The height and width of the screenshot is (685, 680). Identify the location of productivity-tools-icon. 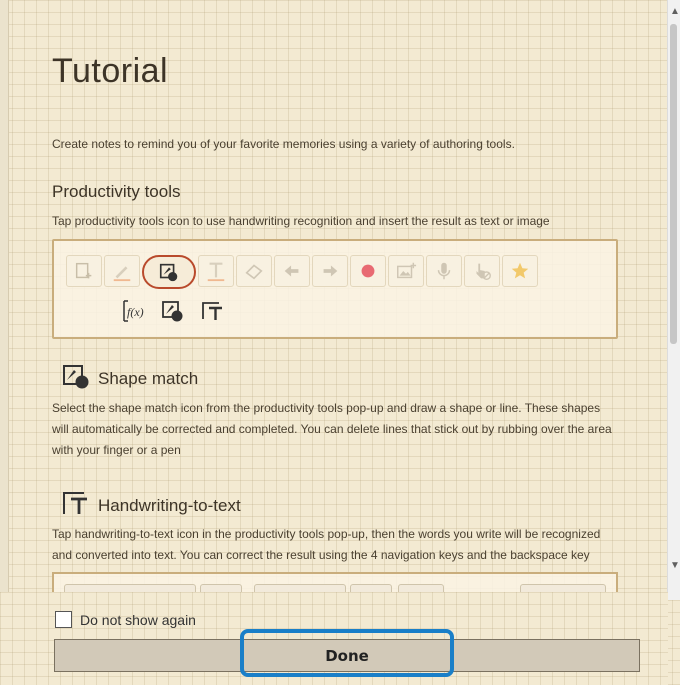
(169, 272).